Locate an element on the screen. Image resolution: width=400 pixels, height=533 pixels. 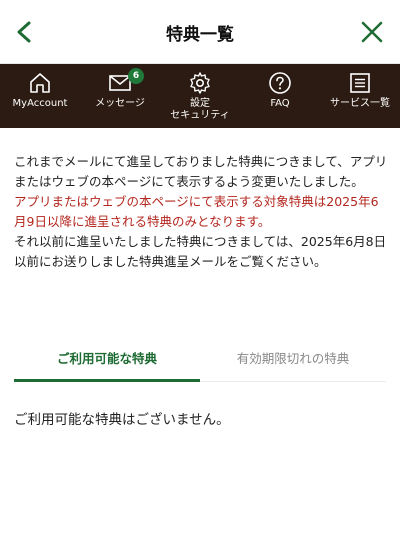
nav-item-label: サービス一覧 is located at coordinates (360, 103).